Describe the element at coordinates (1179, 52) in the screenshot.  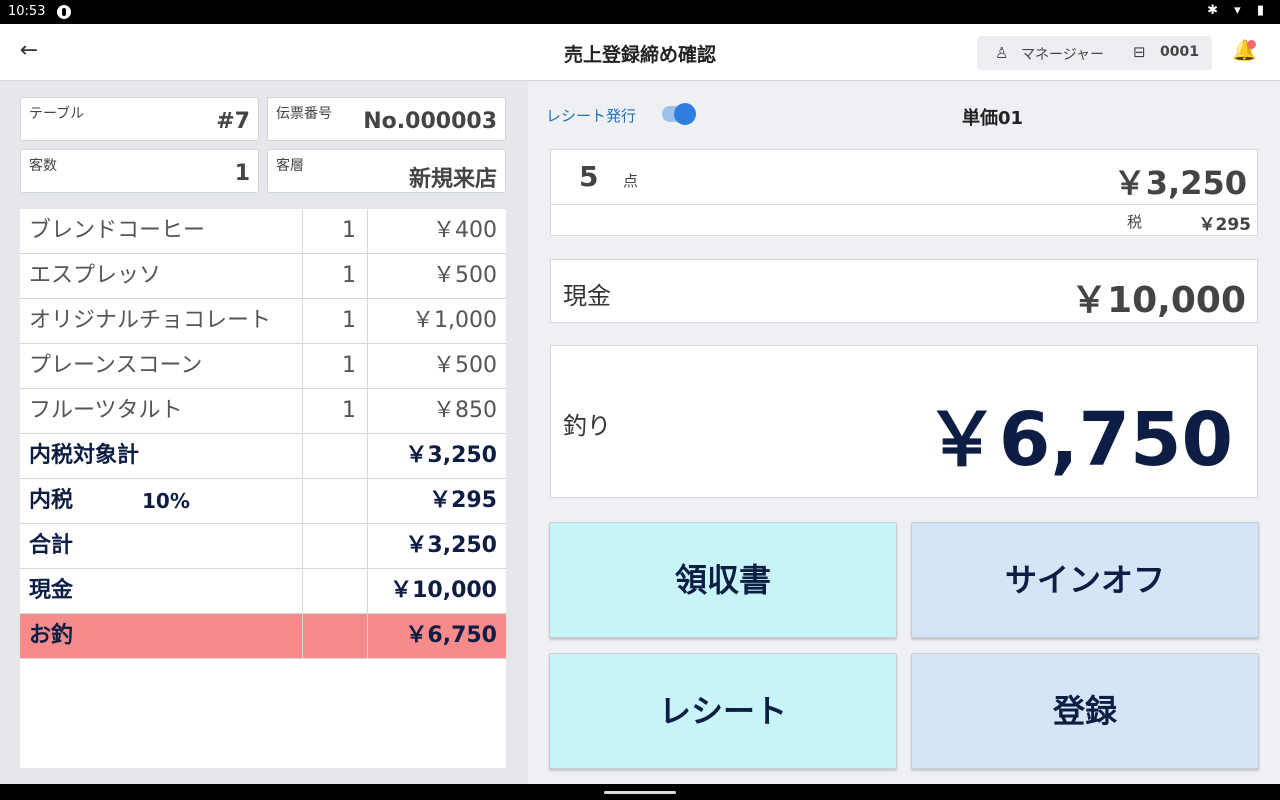
I see `register-number: 0001` at that location.